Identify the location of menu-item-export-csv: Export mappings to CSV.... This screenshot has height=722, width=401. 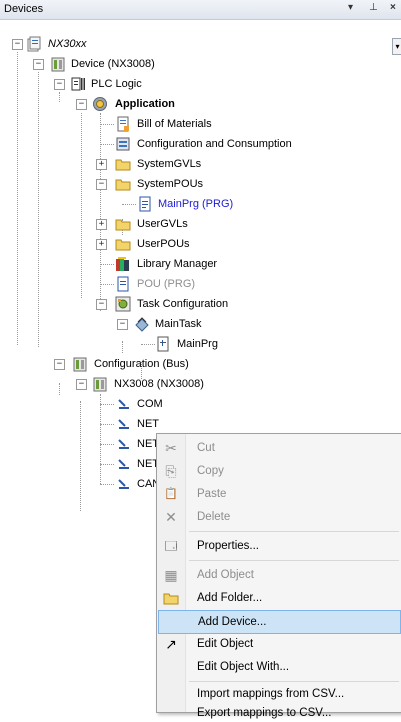
(279, 713).